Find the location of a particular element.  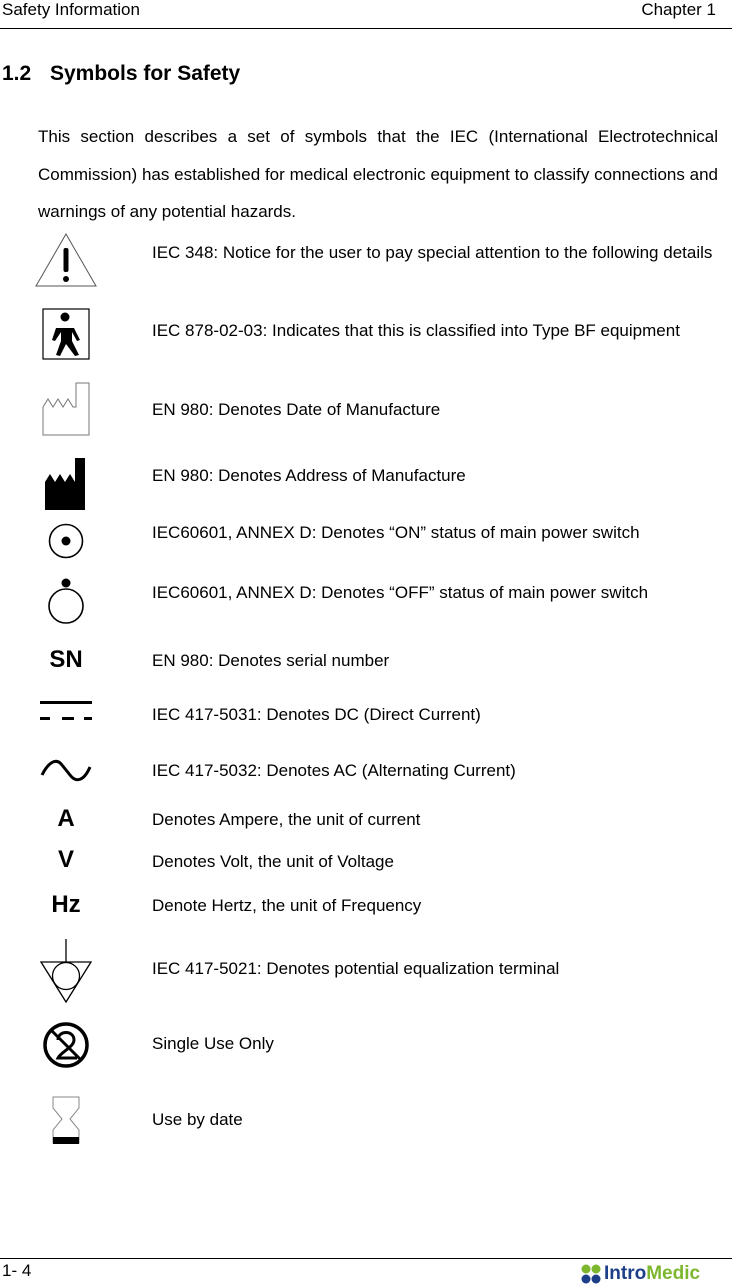

intromedic-logo: Intro Medic is located at coordinates (640, 1274).